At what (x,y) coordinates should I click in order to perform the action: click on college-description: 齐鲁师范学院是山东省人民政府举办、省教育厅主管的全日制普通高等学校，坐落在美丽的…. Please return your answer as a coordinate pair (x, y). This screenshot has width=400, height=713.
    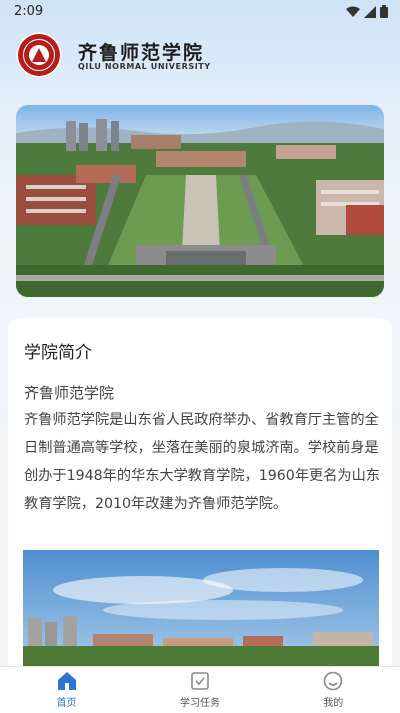
    Looking at the image, I should click on (202, 462).